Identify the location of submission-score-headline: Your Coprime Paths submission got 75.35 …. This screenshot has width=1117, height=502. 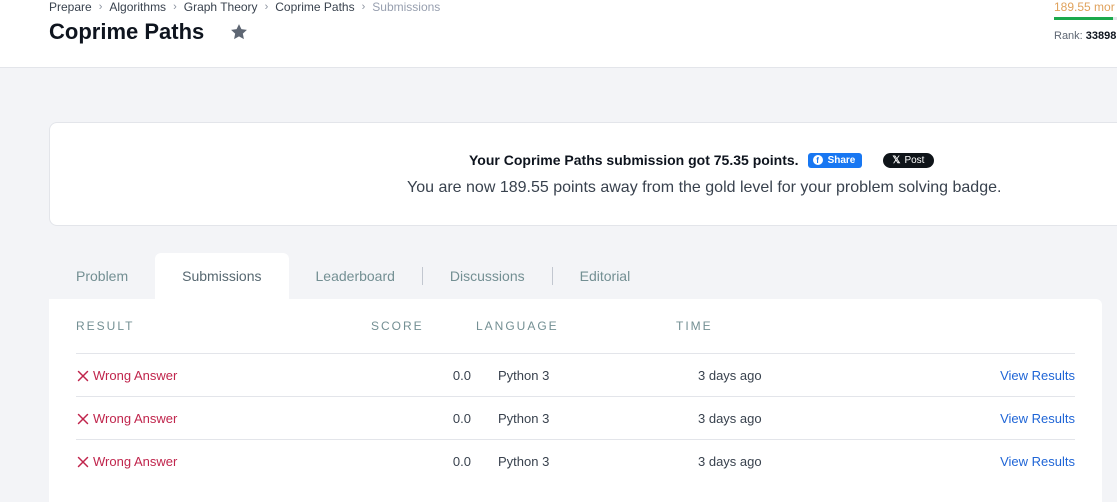
(634, 160).